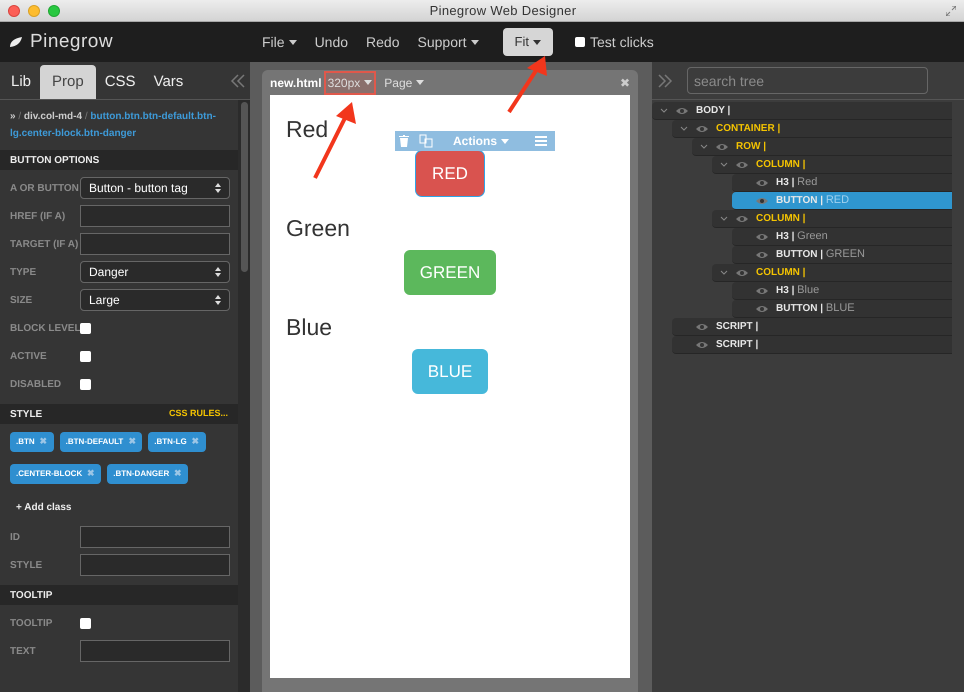  Describe the element at coordinates (45, 329) in the screenshot. I see `field-label: BLOCK LEVEL` at that location.